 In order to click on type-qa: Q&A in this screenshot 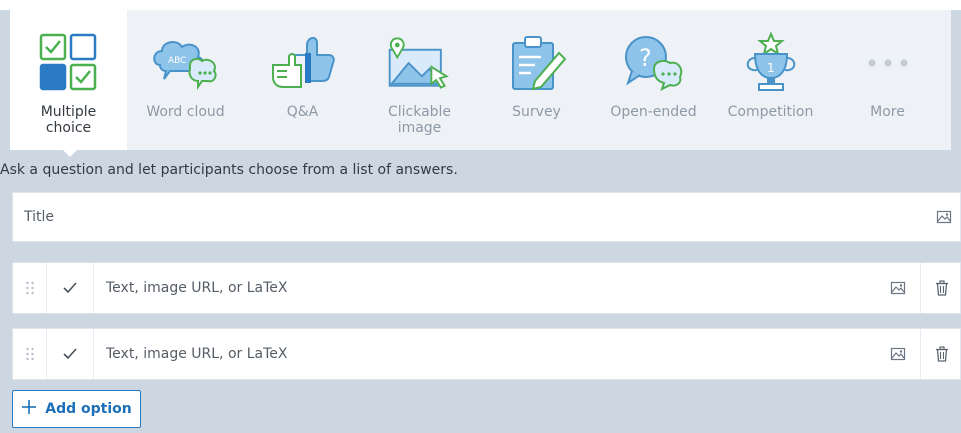, I will do `click(302, 80)`.